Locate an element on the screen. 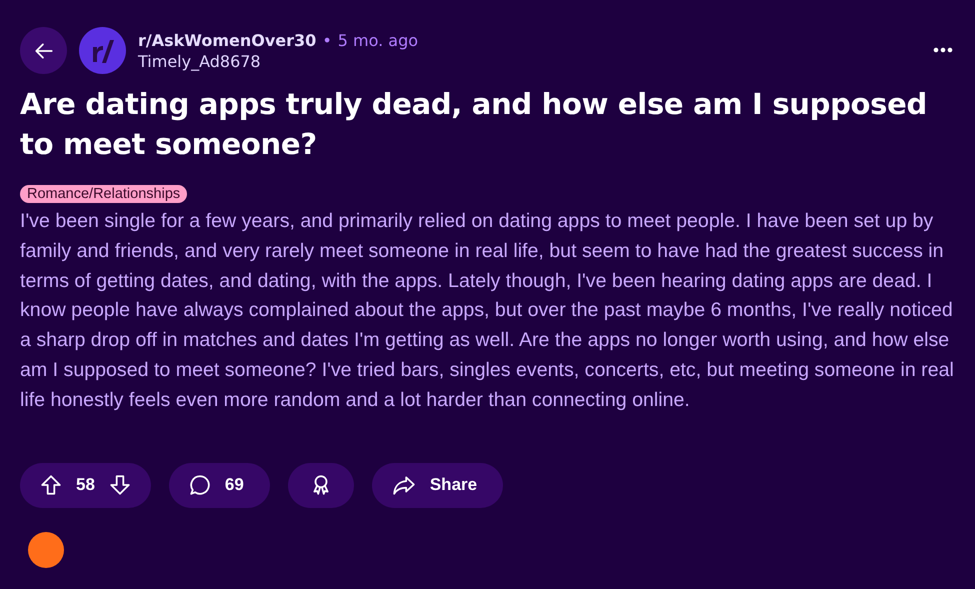 The height and width of the screenshot is (589, 975). subreddit-avatar-icon is located at coordinates (102, 50).